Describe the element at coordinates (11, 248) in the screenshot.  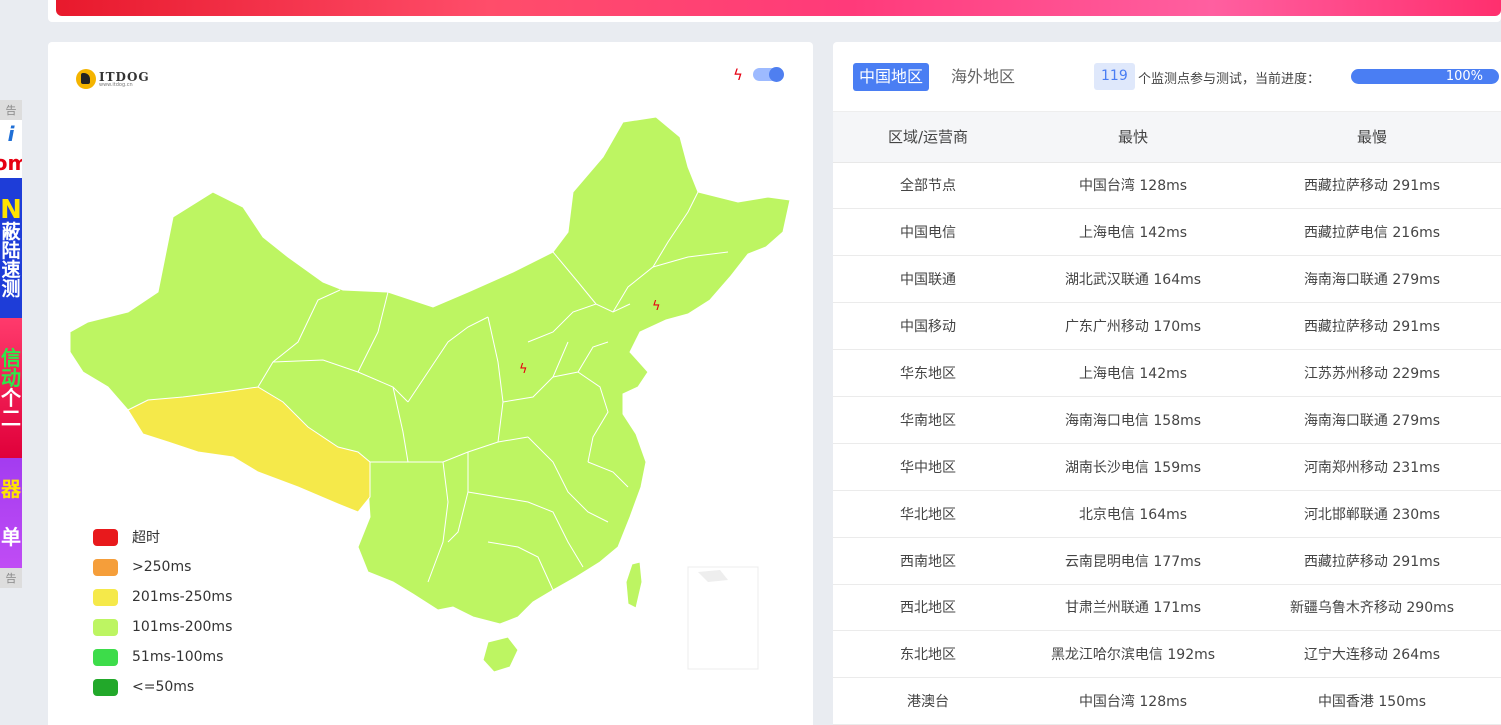
I see `ad-segment-3: N蔽陆速测` at that location.